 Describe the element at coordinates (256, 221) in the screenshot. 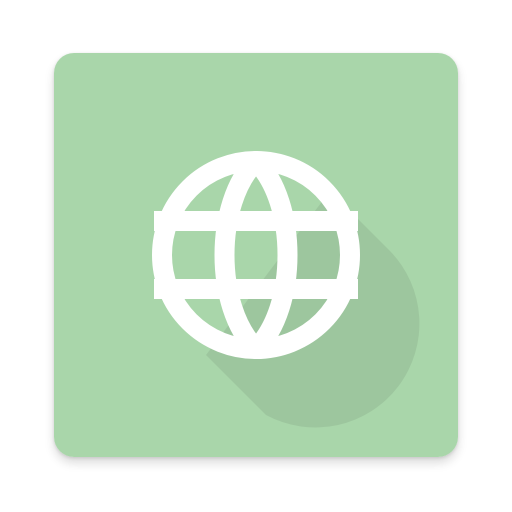

I see `globe-latitude-upper` at that location.